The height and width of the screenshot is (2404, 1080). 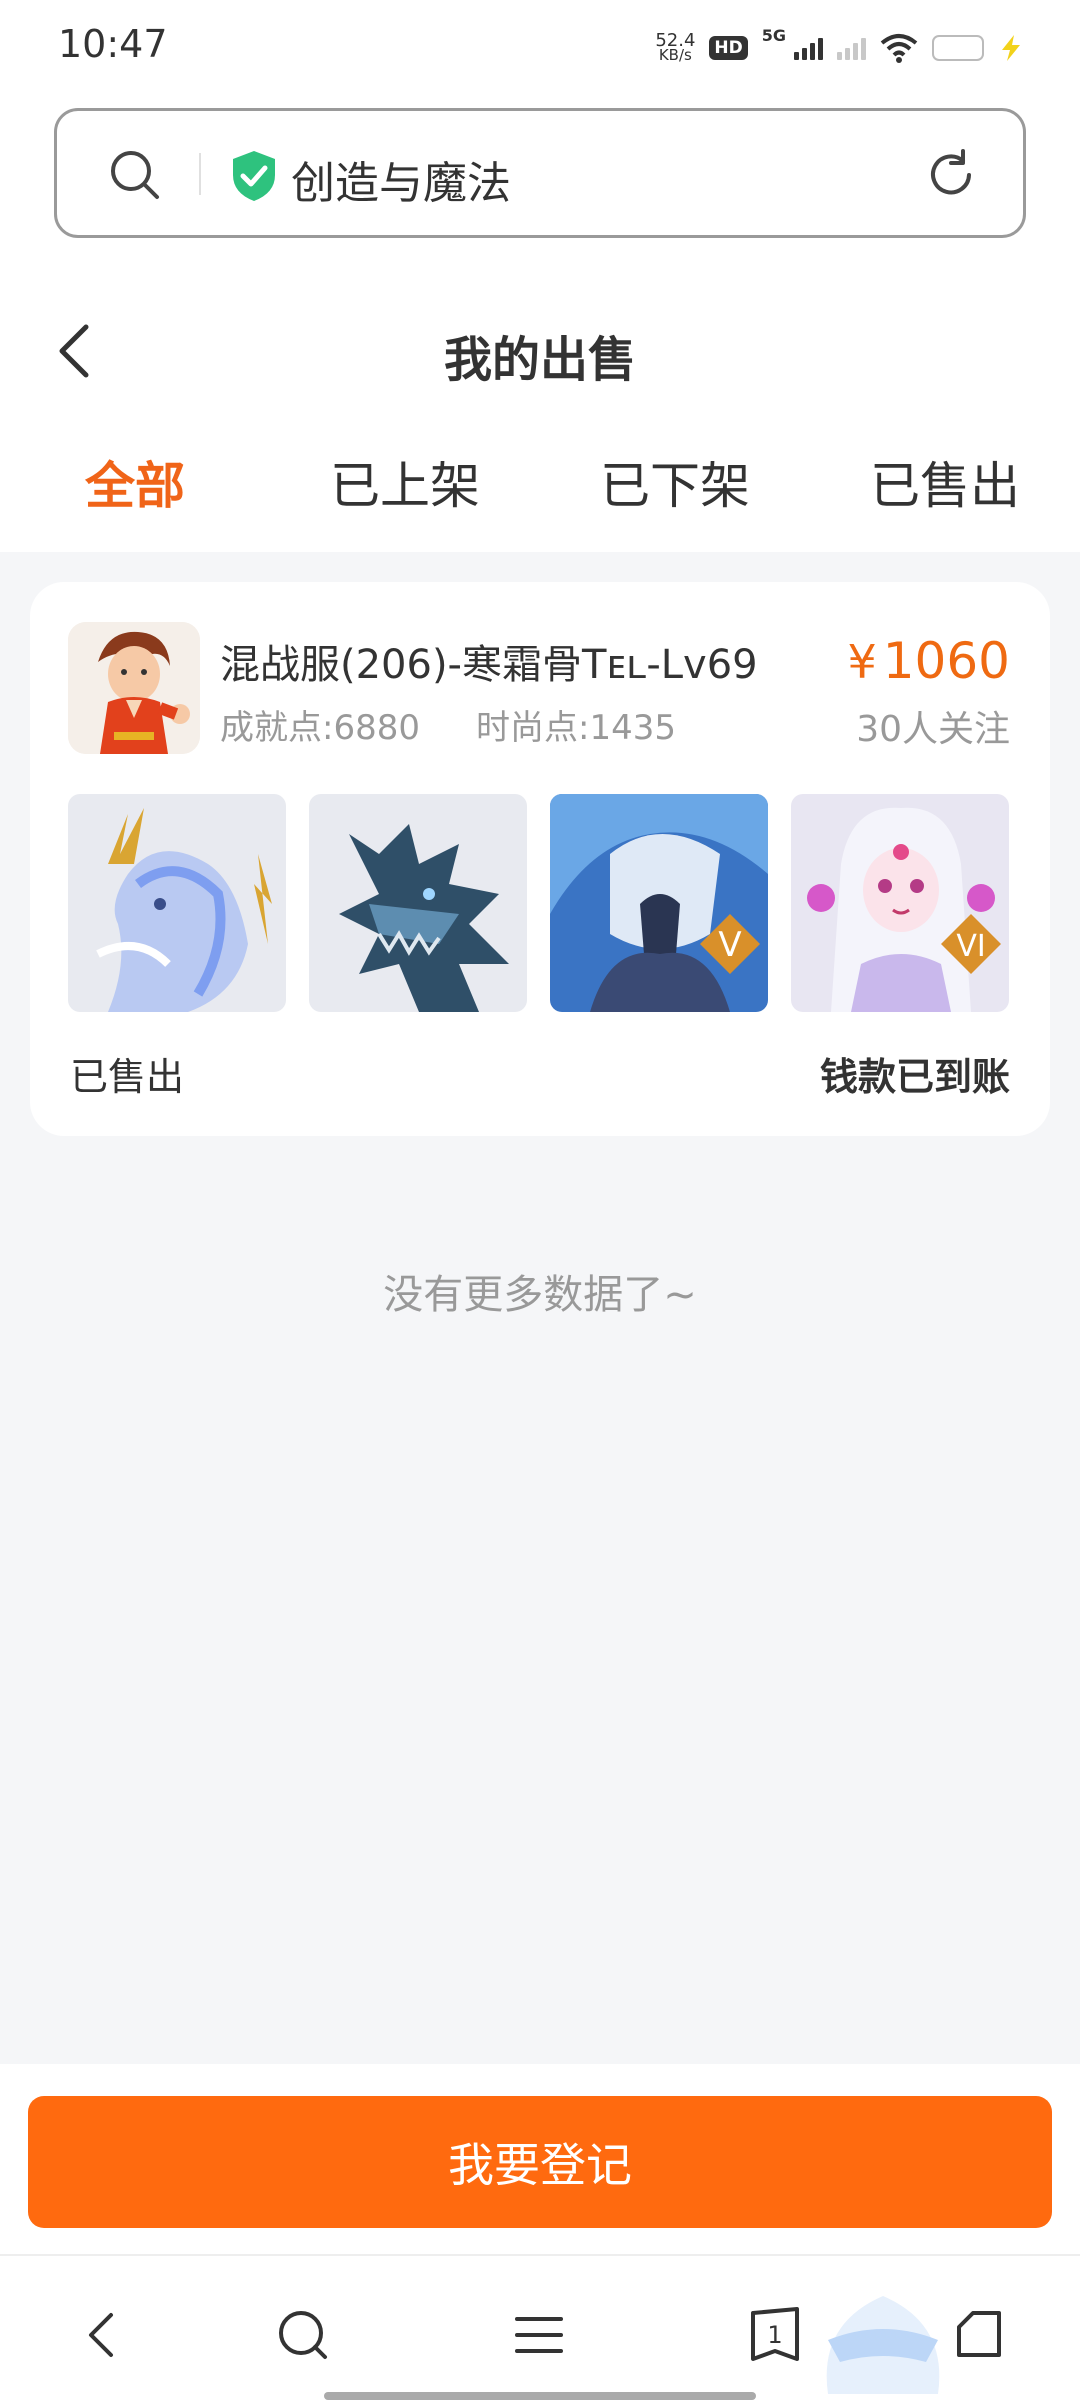 What do you see at coordinates (538, 903) in the screenshot?
I see `thumbnail-row: V VI` at bounding box center [538, 903].